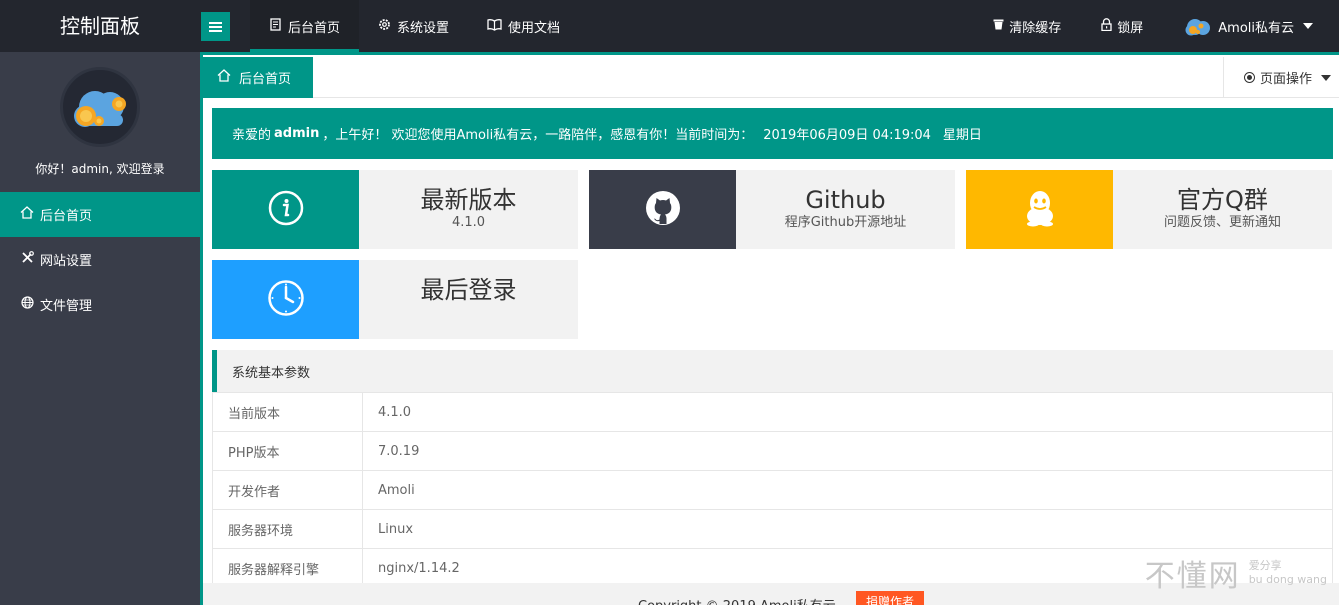 This screenshot has height=605, width=1339. I want to click on table-row: 当前版本 4.1.0, so click(772, 412).